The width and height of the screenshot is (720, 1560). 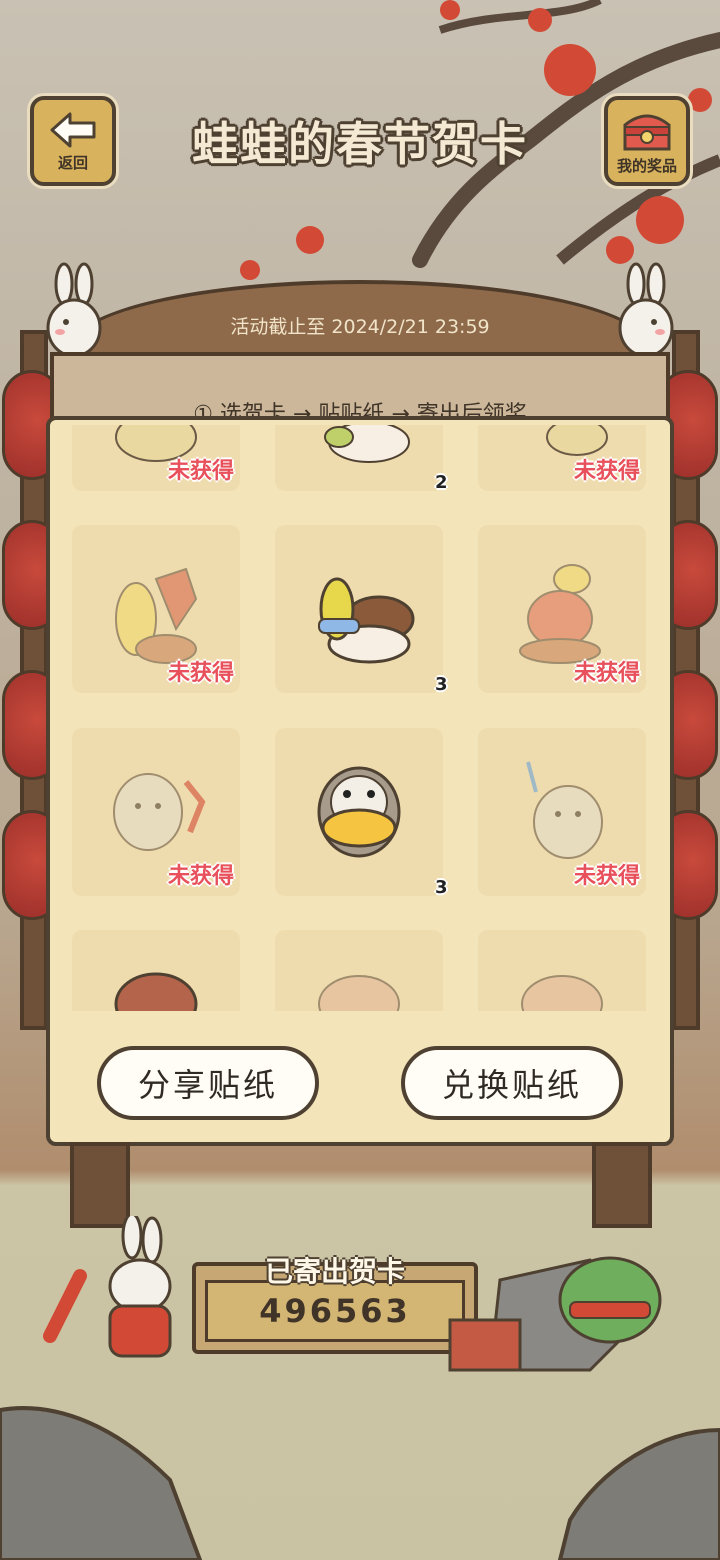 What do you see at coordinates (360, 1483) in the screenshot?
I see `foreground-rocks` at bounding box center [360, 1483].